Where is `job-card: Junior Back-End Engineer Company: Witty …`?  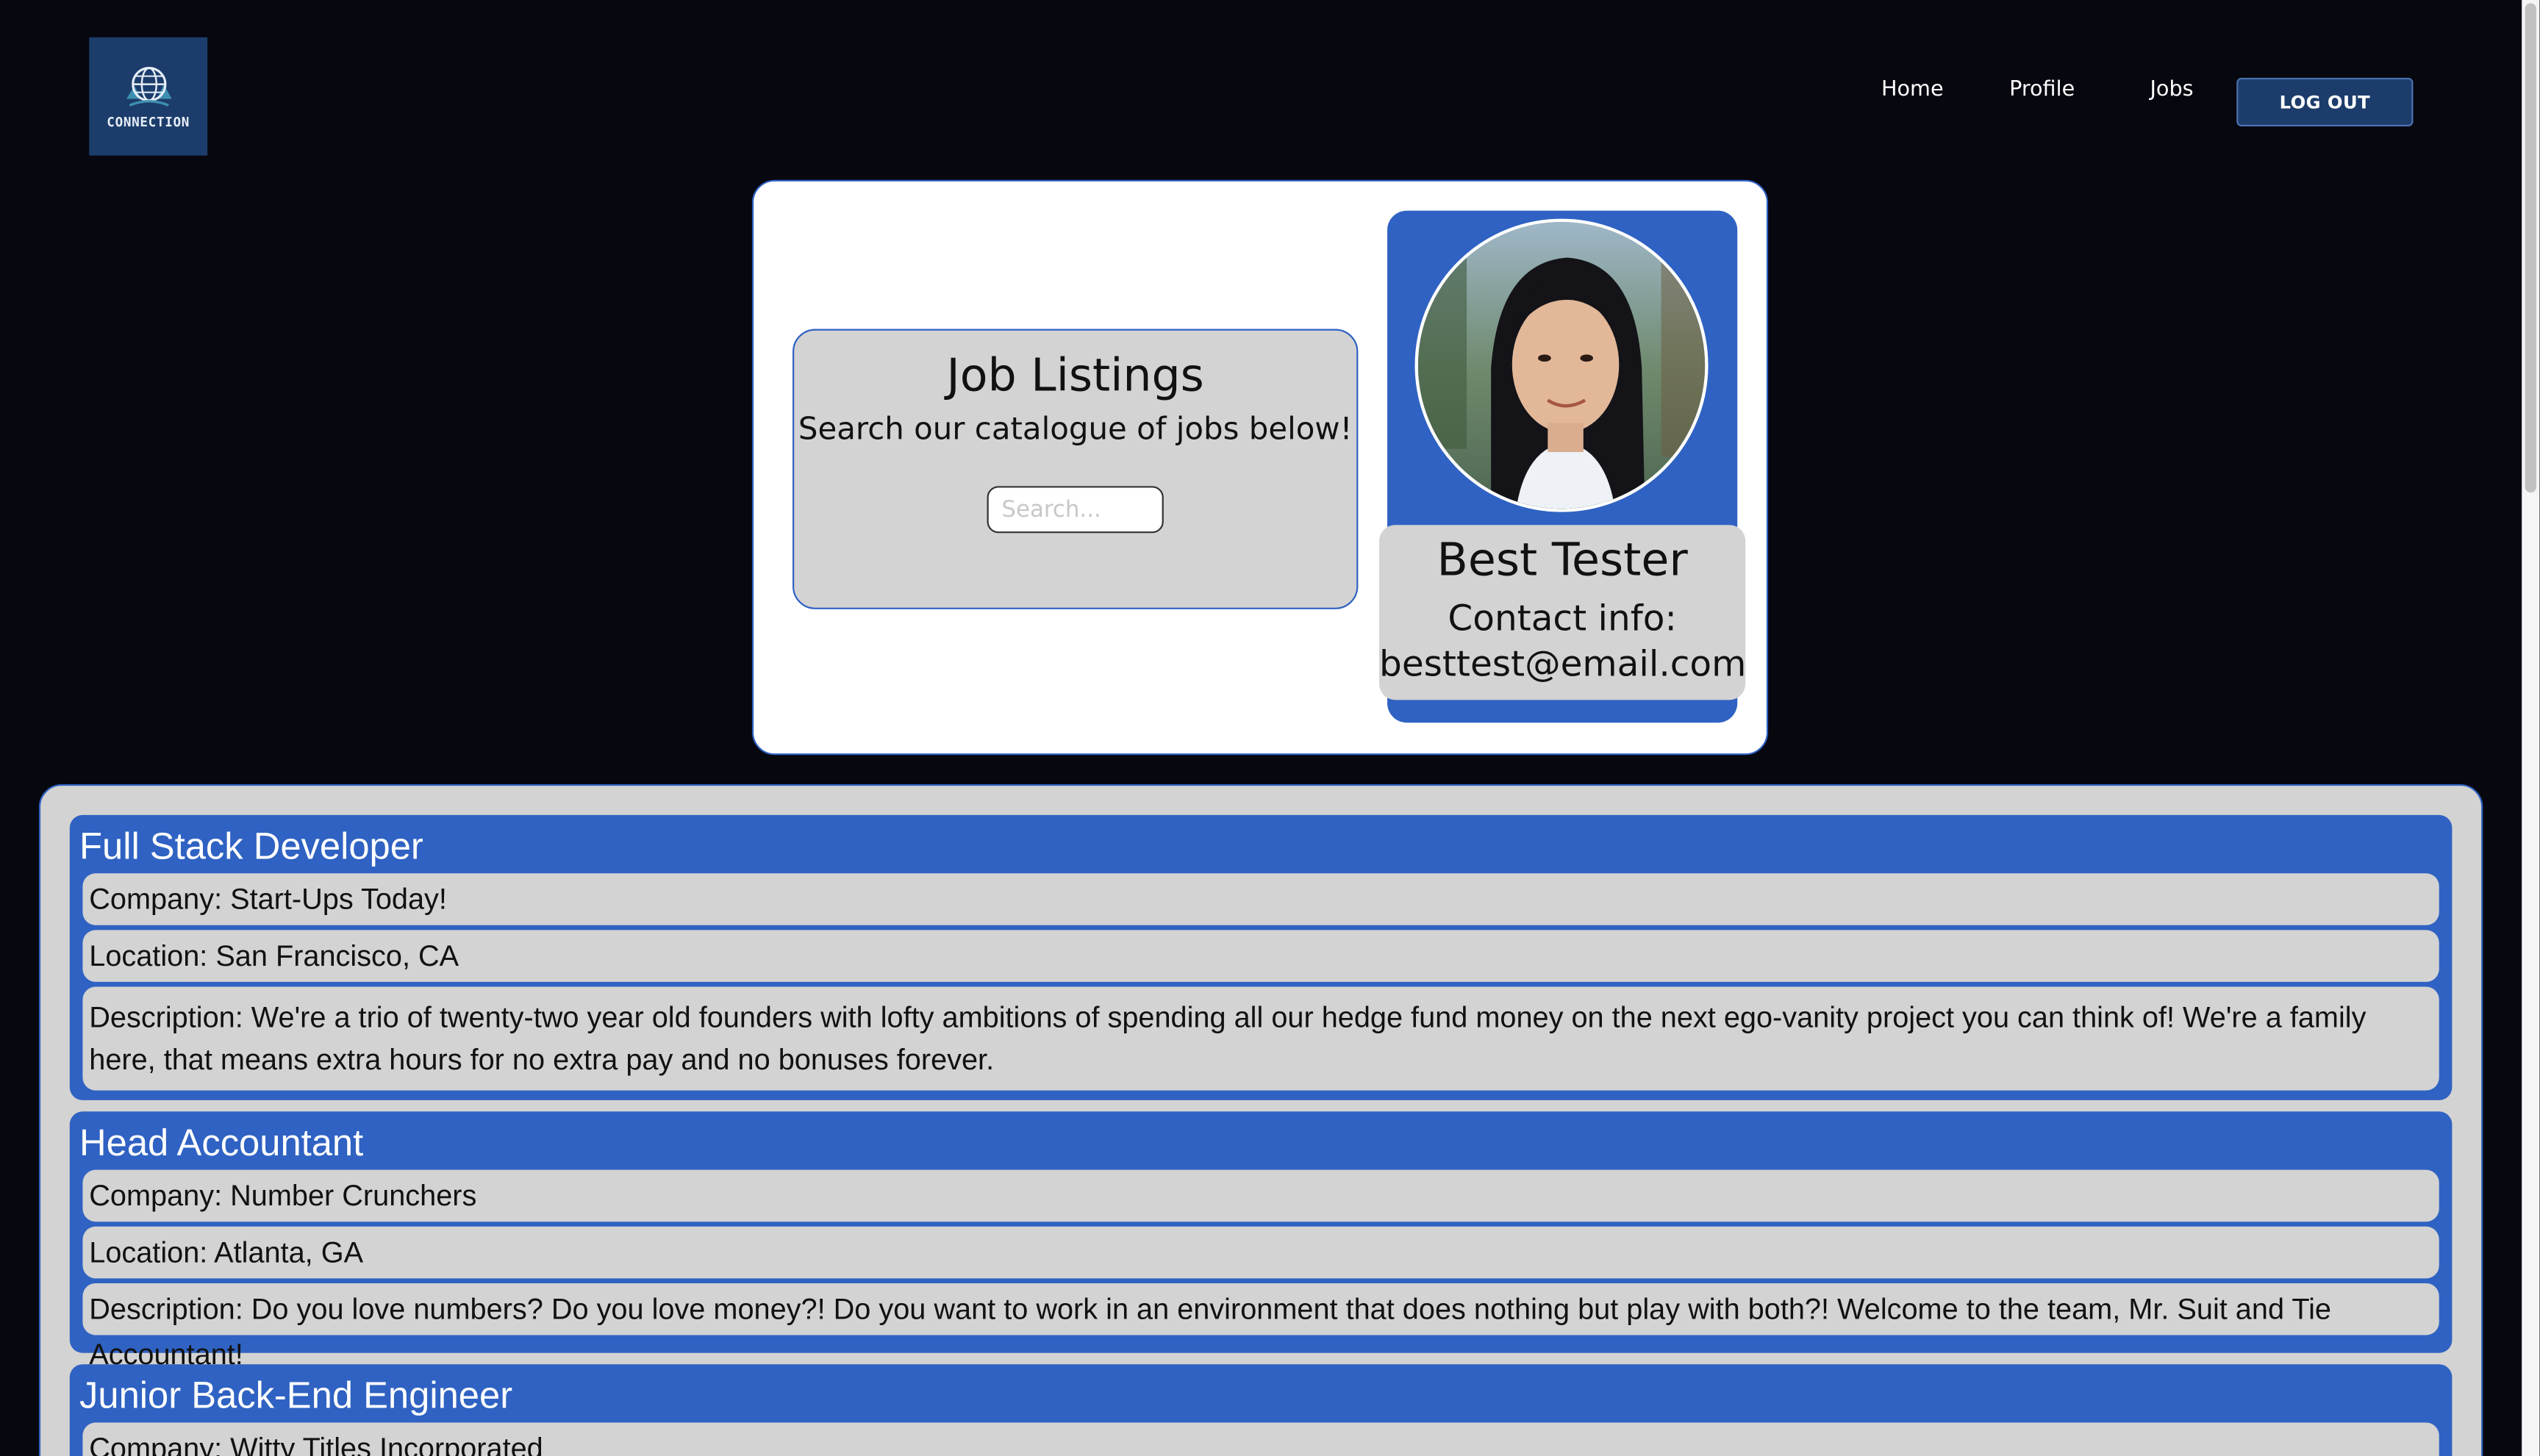
job-card: Junior Back-End Engineer Company: Witty … is located at coordinates (1261, 1410).